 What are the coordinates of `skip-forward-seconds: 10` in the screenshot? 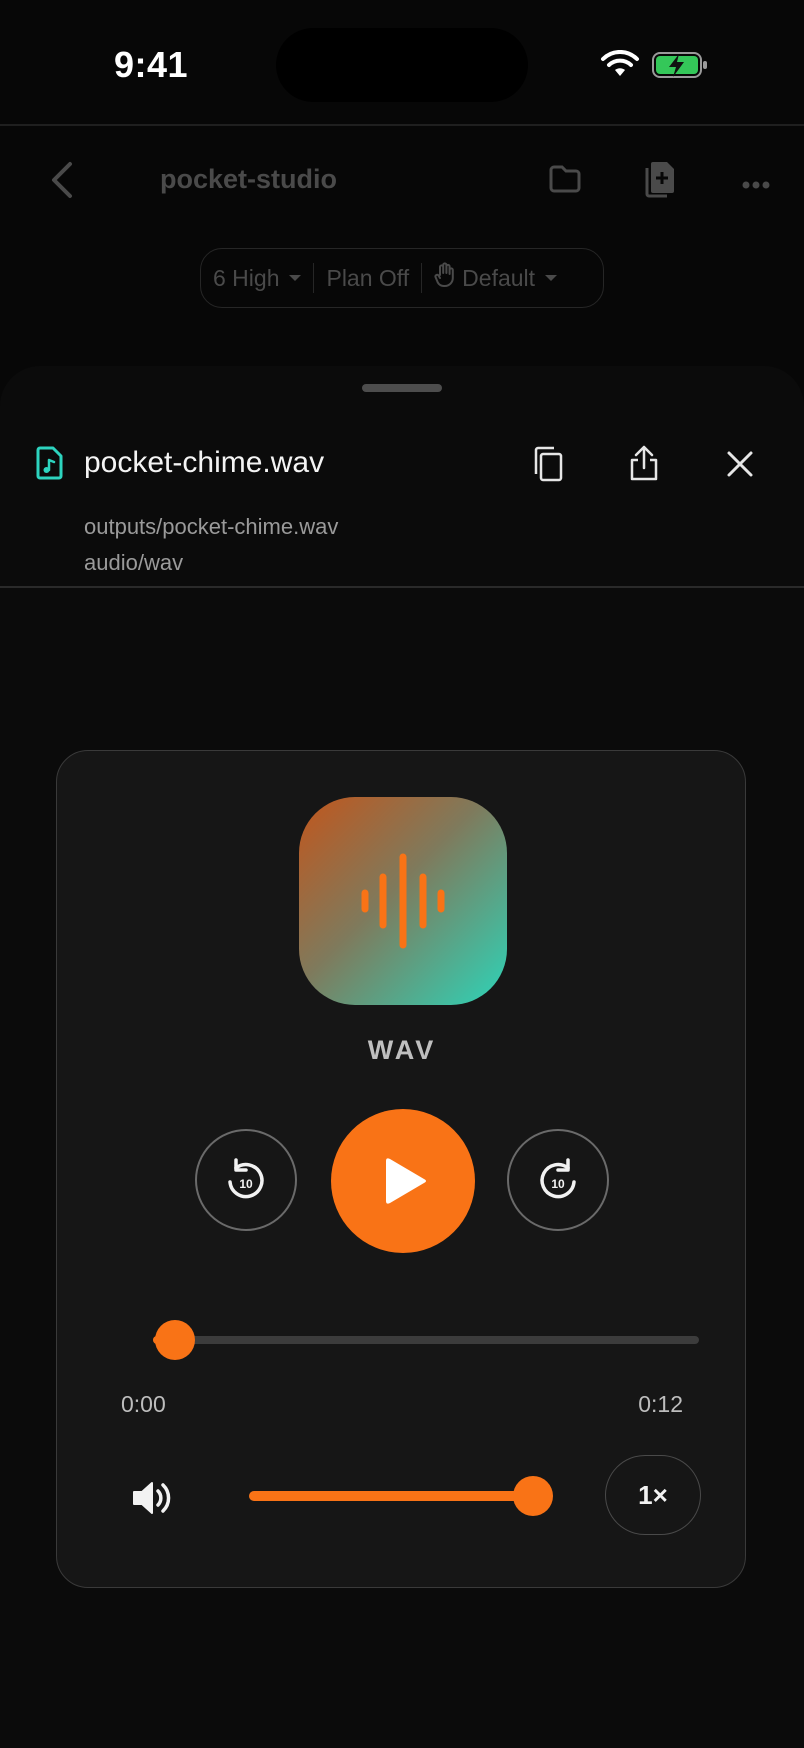 It's located at (558, 1184).